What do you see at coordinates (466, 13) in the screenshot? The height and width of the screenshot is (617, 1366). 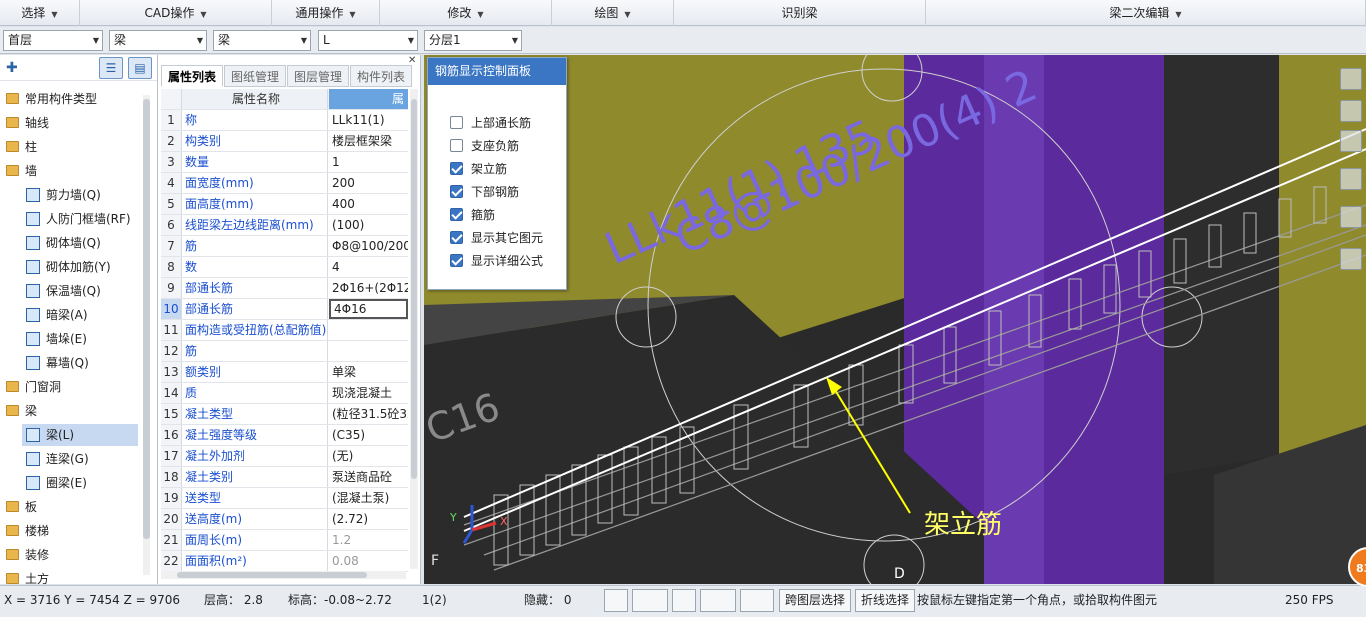 I see `menu-item-3: 修改 ▼` at bounding box center [466, 13].